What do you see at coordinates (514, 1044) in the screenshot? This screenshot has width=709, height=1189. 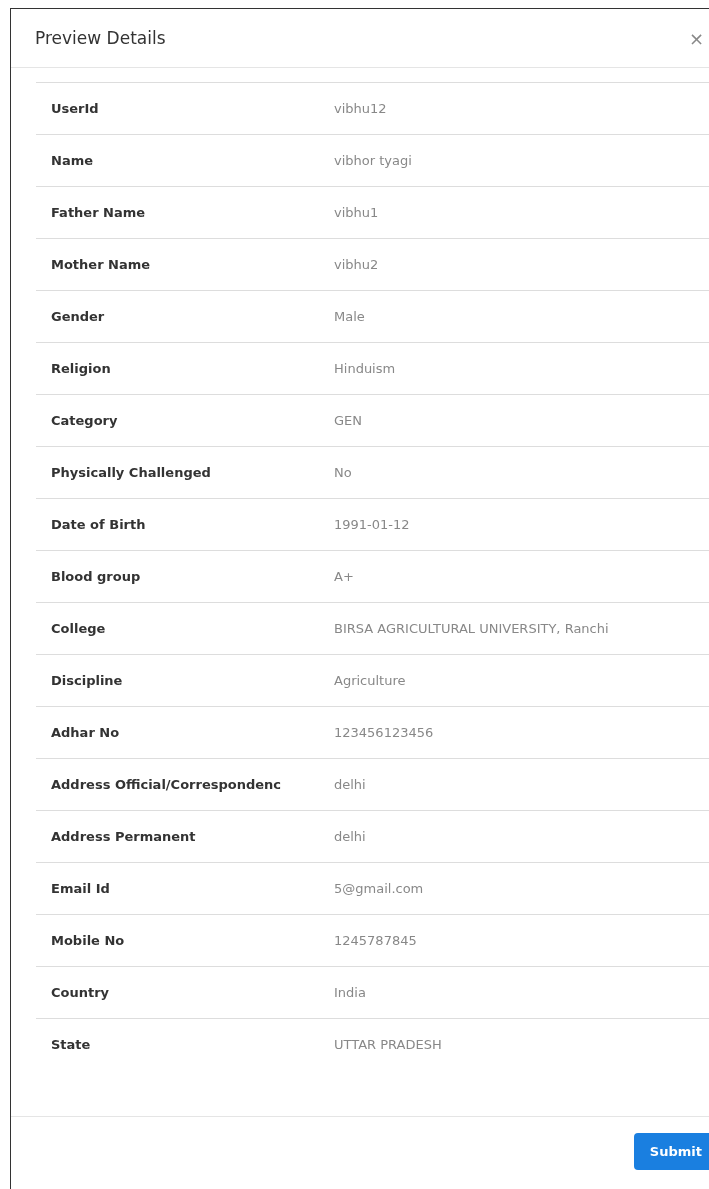 I see `field-value: UTTAR PRADESH` at bounding box center [514, 1044].